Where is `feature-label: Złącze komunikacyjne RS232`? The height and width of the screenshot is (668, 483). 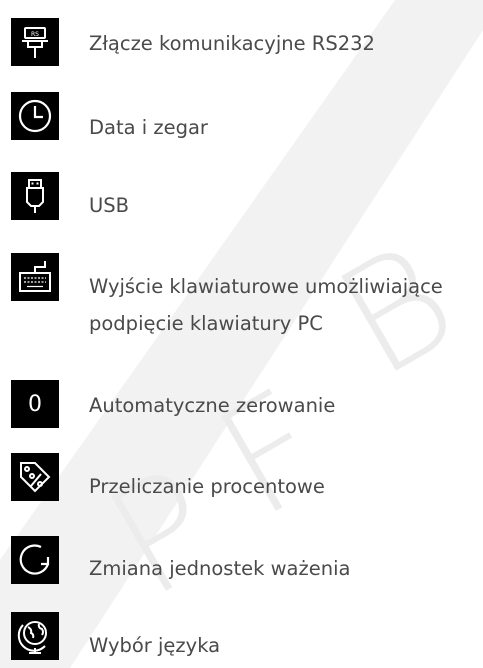
feature-label: Złącze komunikacyjne RS232 is located at coordinates (232, 43).